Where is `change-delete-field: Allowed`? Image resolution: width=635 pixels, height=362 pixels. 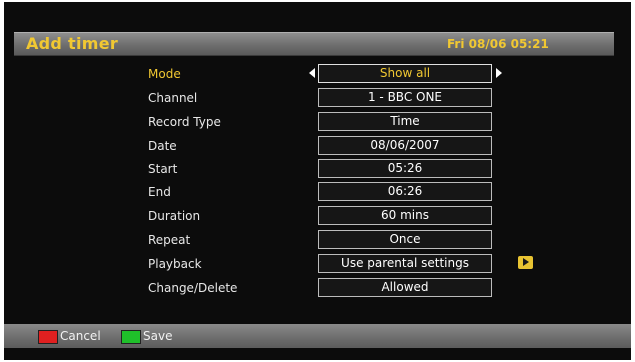
change-delete-field: Allowed is located at coordinates (405, 287).